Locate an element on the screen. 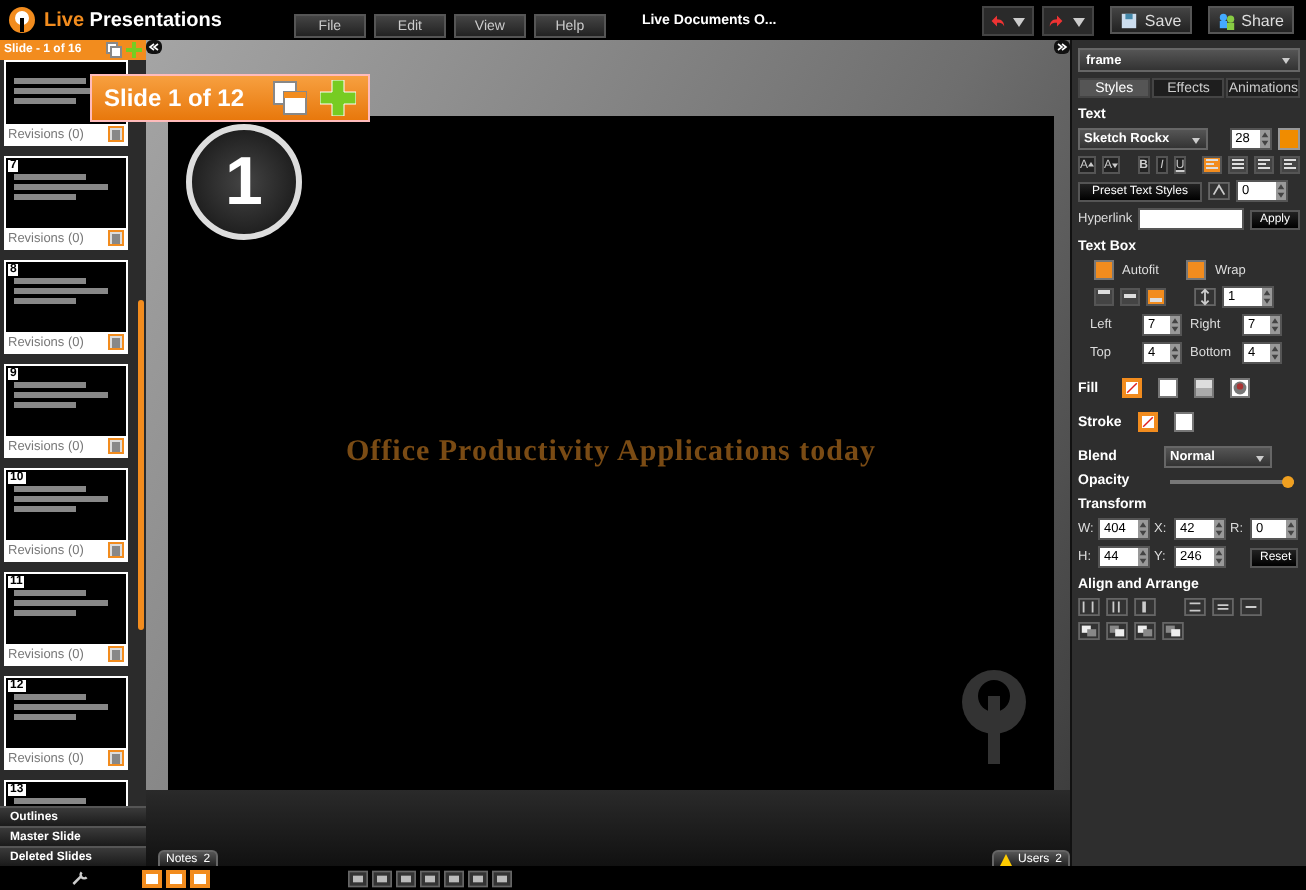 The image size is (1306, 890). app-title: Live Presentations is located at coordinates (133, 20).